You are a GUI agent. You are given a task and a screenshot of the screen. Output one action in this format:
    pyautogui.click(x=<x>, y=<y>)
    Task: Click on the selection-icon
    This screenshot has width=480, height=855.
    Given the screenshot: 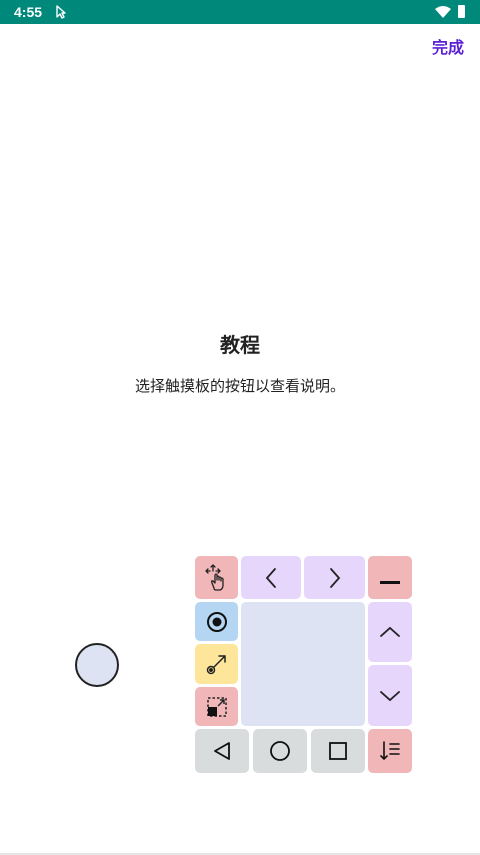 What is the action you would take?
    pyautogui.click(x=216, y=706)
    